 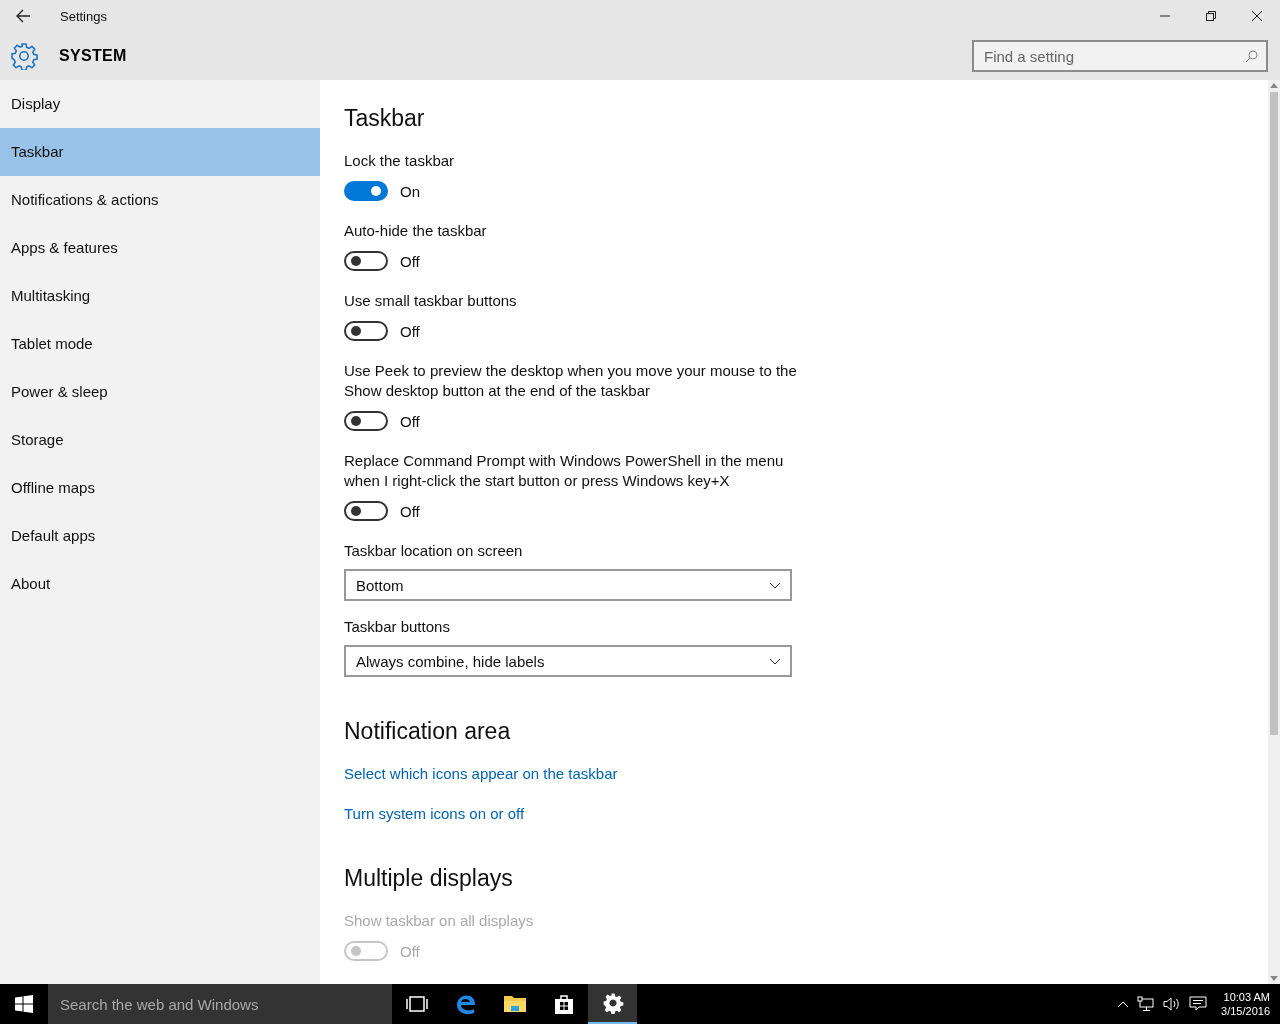 I want to click on setting-label: Use small taskbar buttons, so click(x=431, y=301).